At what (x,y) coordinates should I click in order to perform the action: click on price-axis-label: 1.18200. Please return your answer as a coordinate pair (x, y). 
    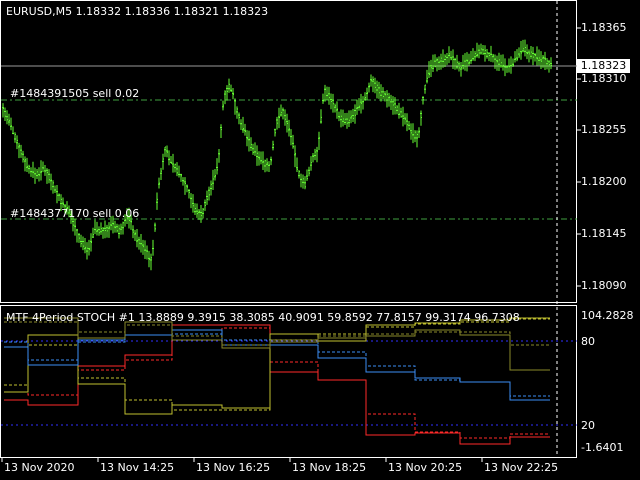
    Looking at the image, I should click on (604, 181).